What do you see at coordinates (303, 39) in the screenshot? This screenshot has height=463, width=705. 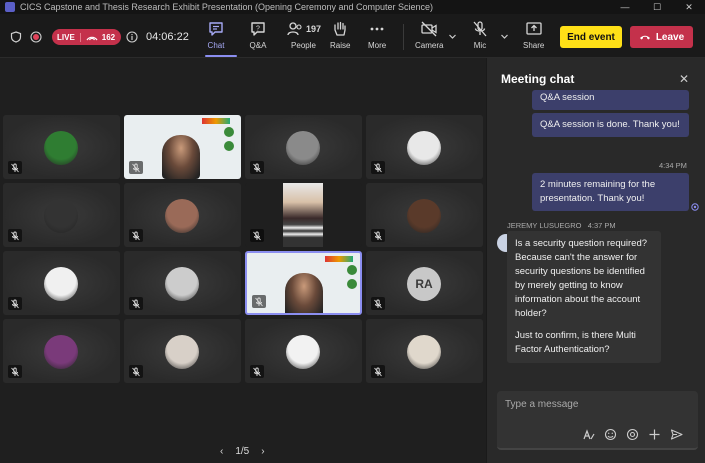 I see `people-button: 197 People` at bounding box center [303, 39].